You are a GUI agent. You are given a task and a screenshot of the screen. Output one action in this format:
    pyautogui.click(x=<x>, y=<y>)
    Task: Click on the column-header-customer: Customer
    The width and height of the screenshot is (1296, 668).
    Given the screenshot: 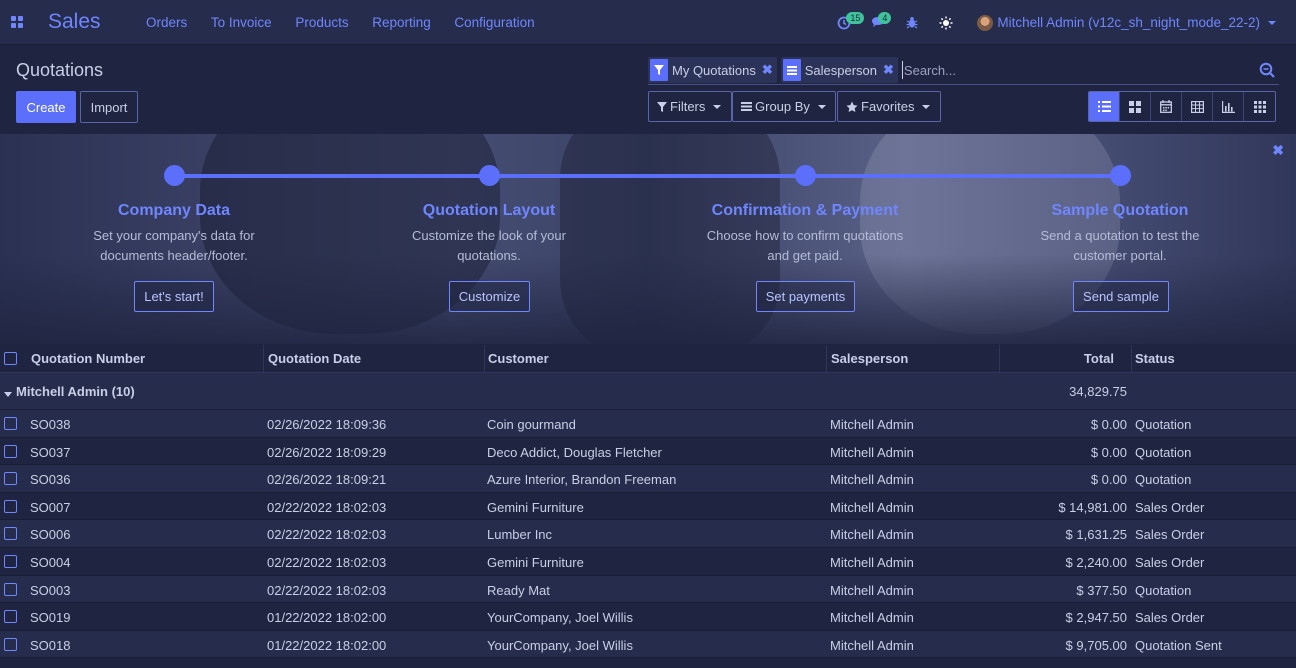 What is the action you would take?
    pyautogui.click(x=518, y=358)
    